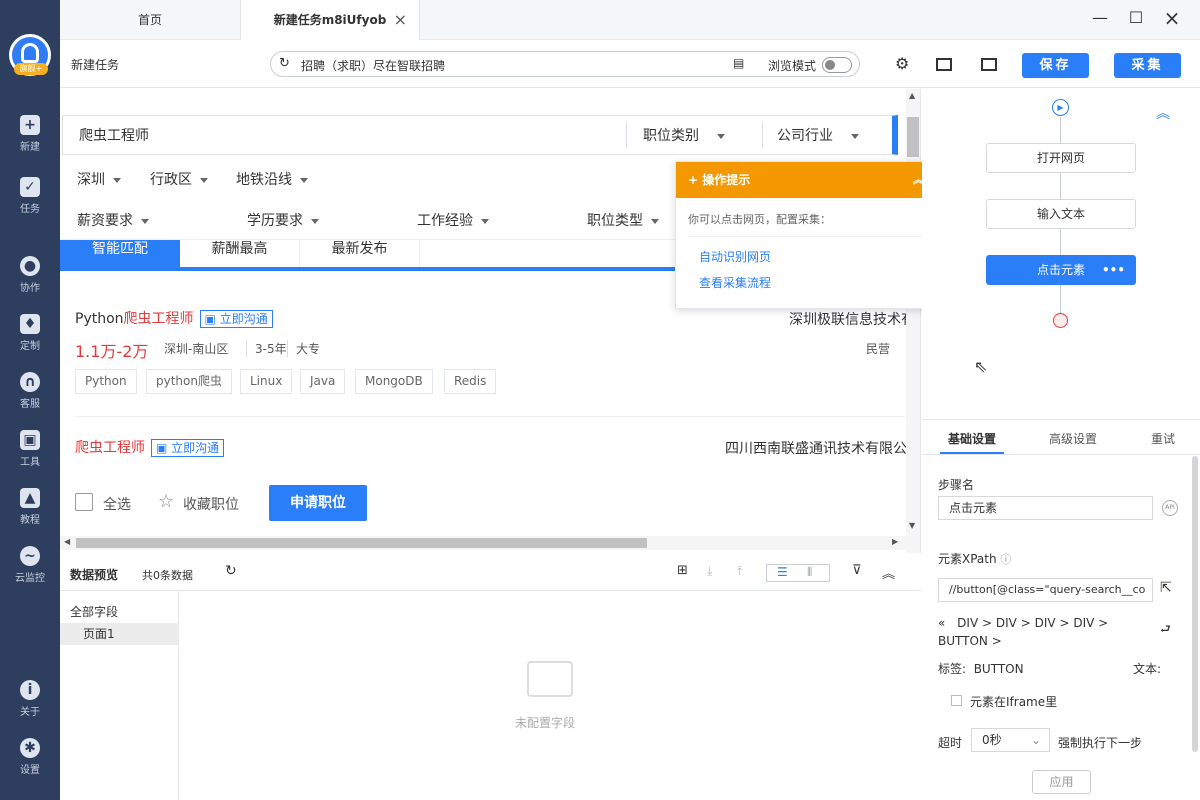 This screenshot has width=1200, height=800. Describe the element at coordinates (1060, 107) in the screenshot. I see `start-node-icon: ▶` at that location.